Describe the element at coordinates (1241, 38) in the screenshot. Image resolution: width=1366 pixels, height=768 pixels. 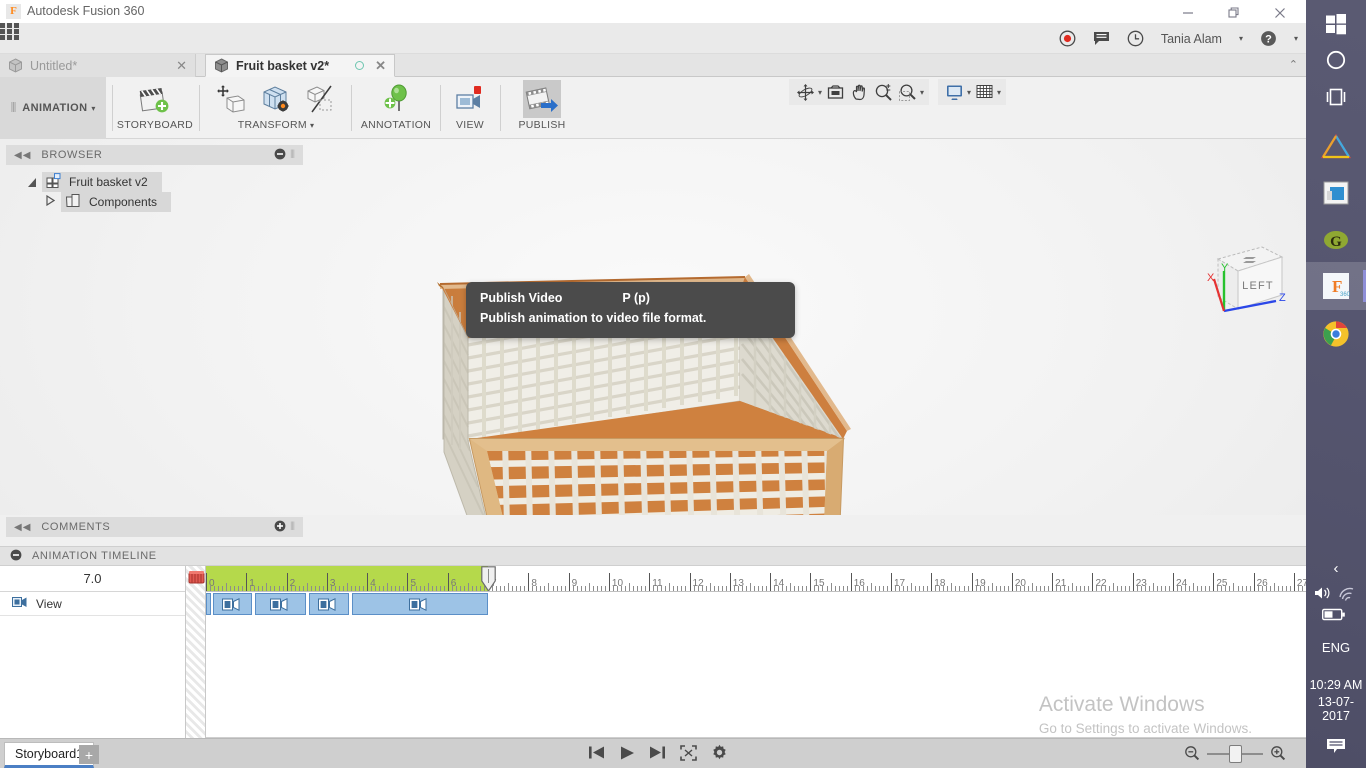
I see `user-menu-caret-icon: ▾` at that location.